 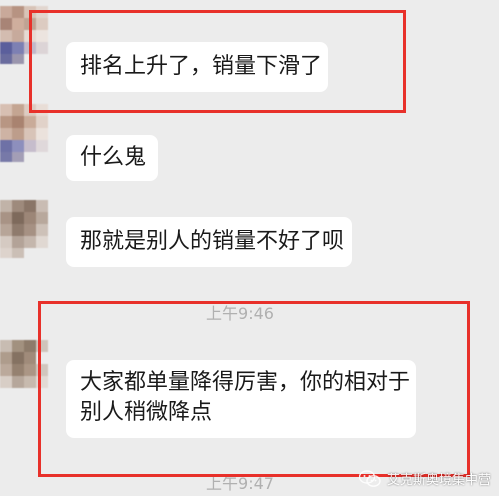 I want to click on message-text: 那就是别人的销量不好了呗, so click(x=212, y=241).